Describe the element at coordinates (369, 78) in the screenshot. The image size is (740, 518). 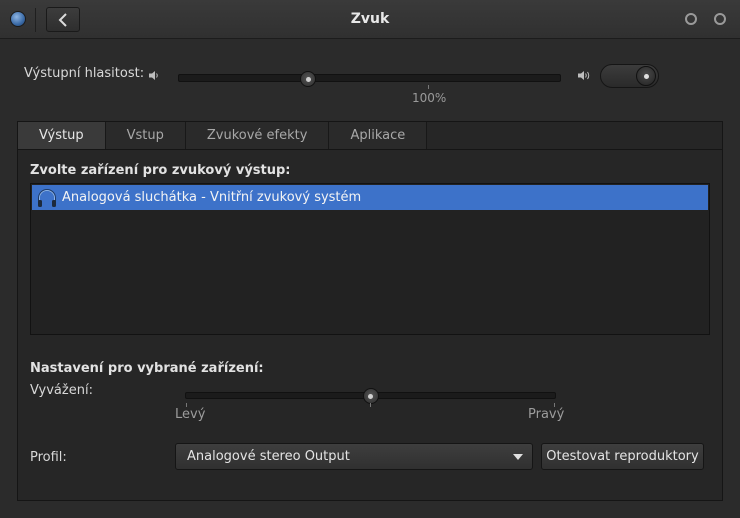
I see `output-volume-slider` at that location.